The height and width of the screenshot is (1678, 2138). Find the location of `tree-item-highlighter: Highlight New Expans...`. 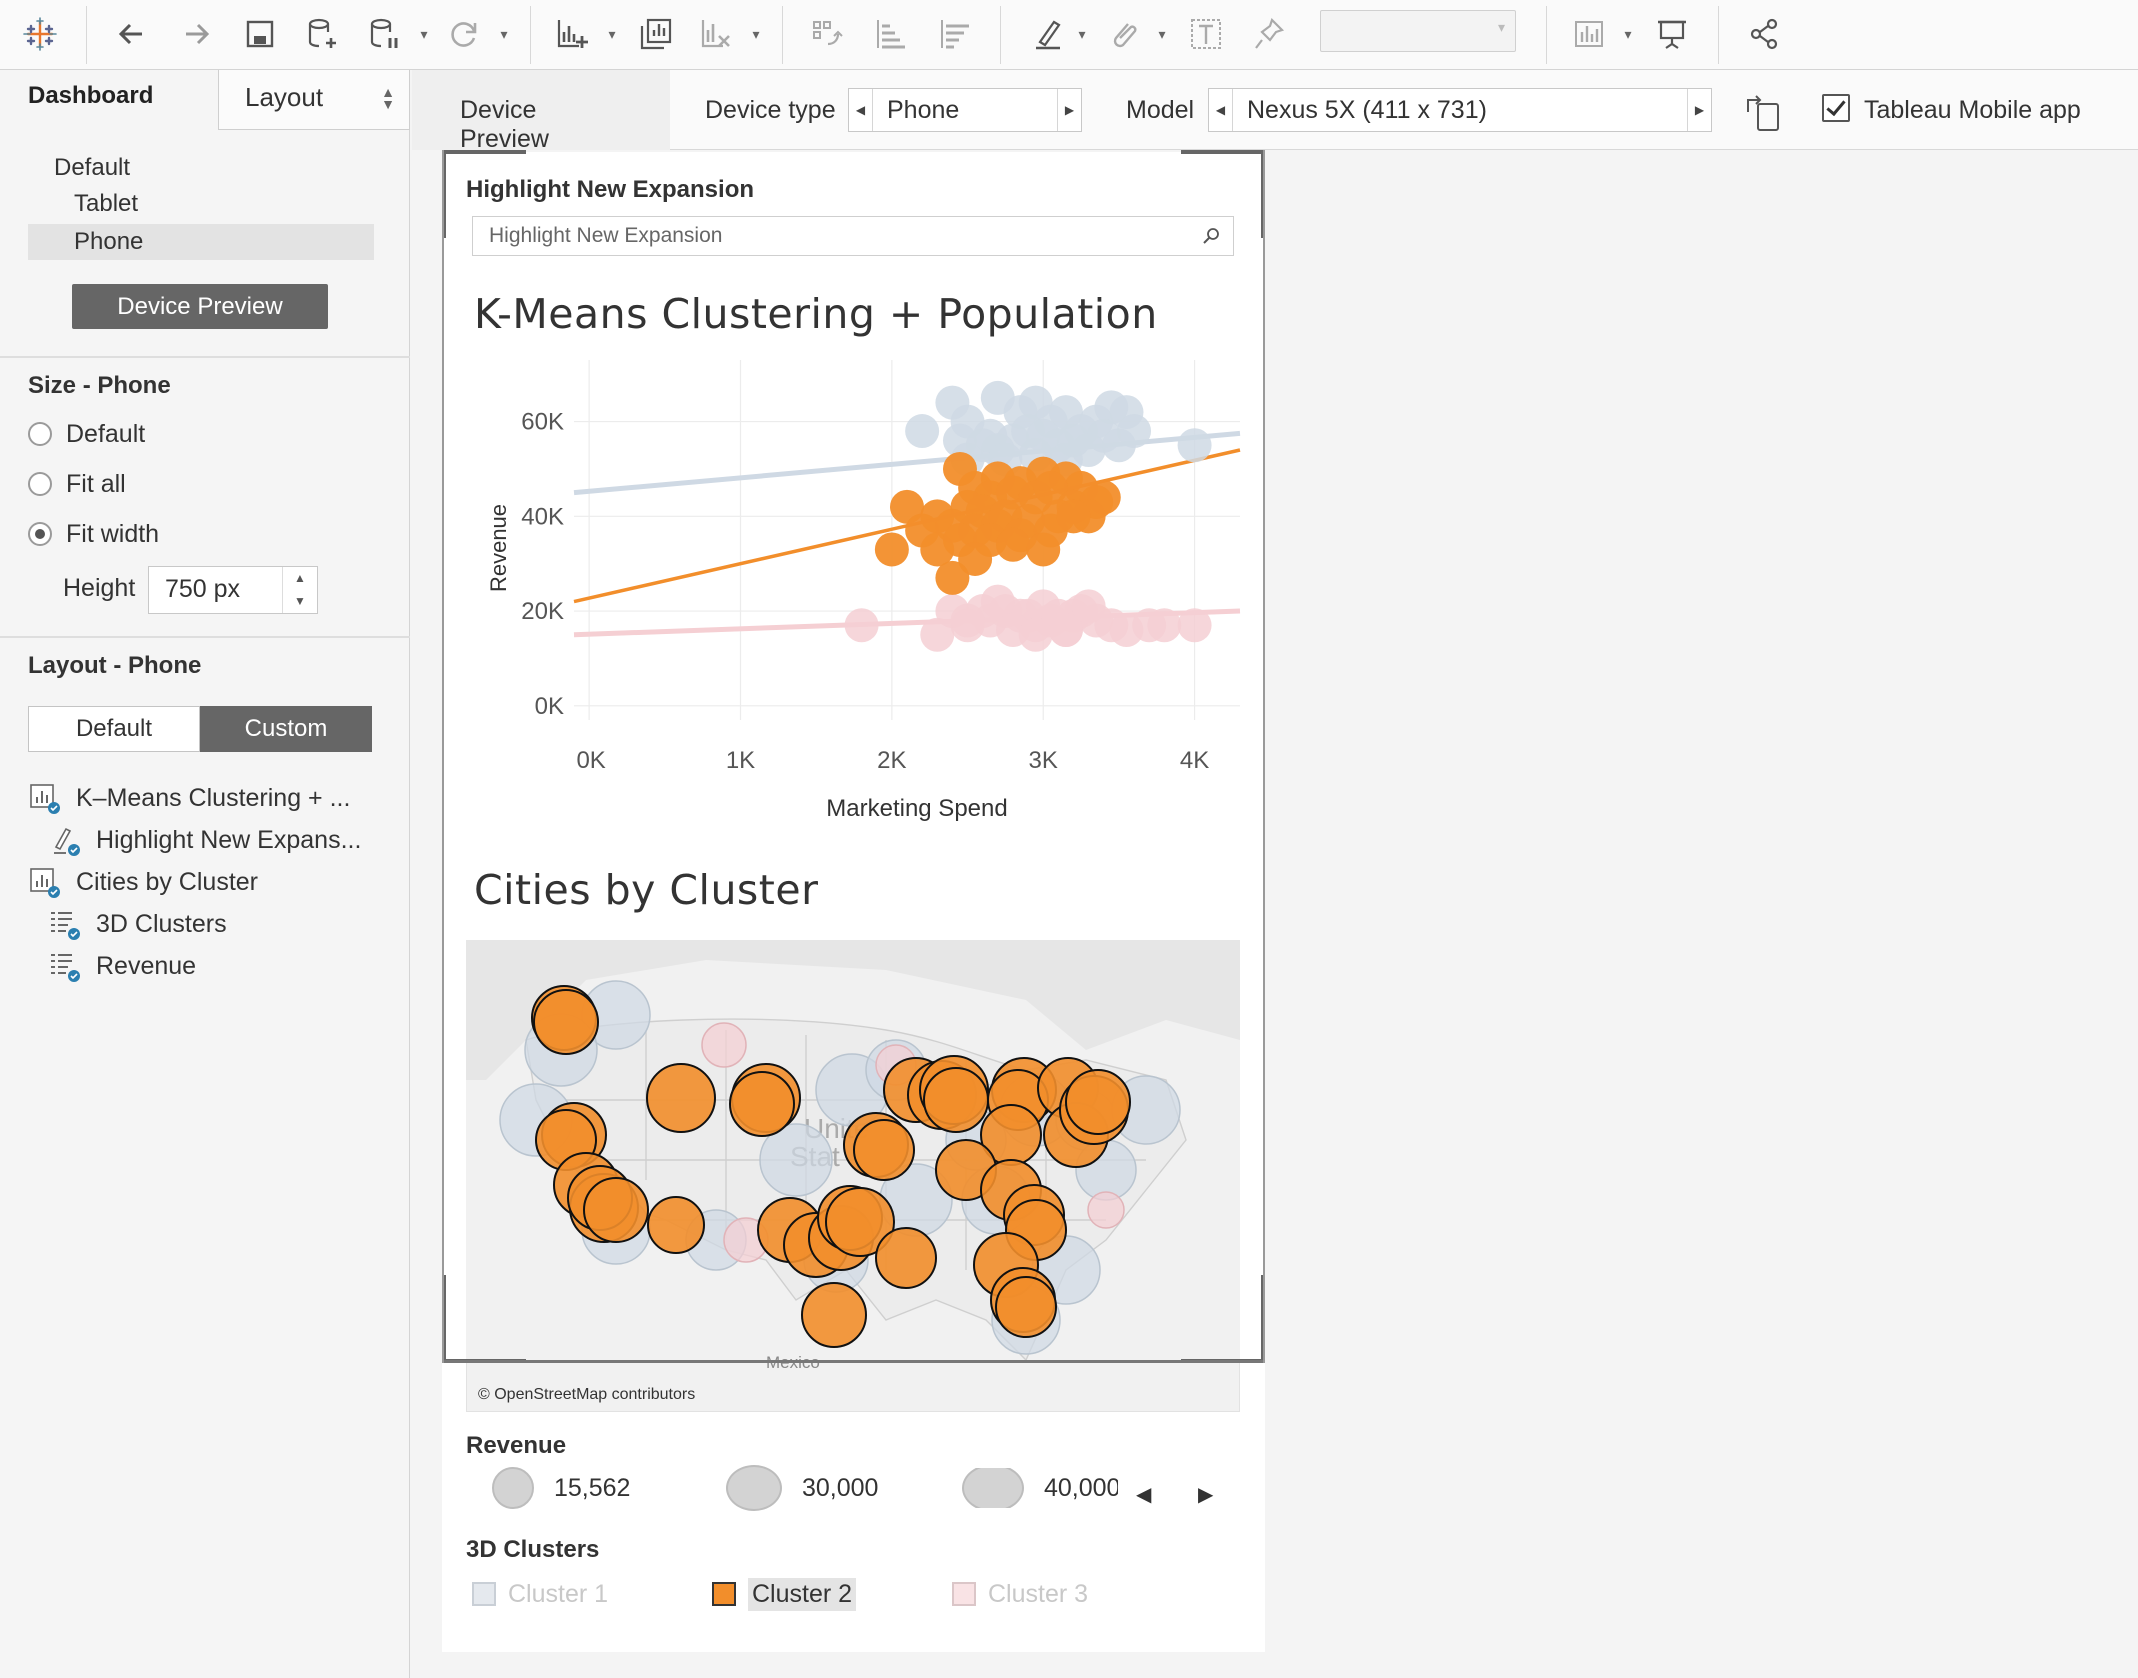

tree-item-highlighter: Highlight New Expans... is located at coordinates (204, 840).